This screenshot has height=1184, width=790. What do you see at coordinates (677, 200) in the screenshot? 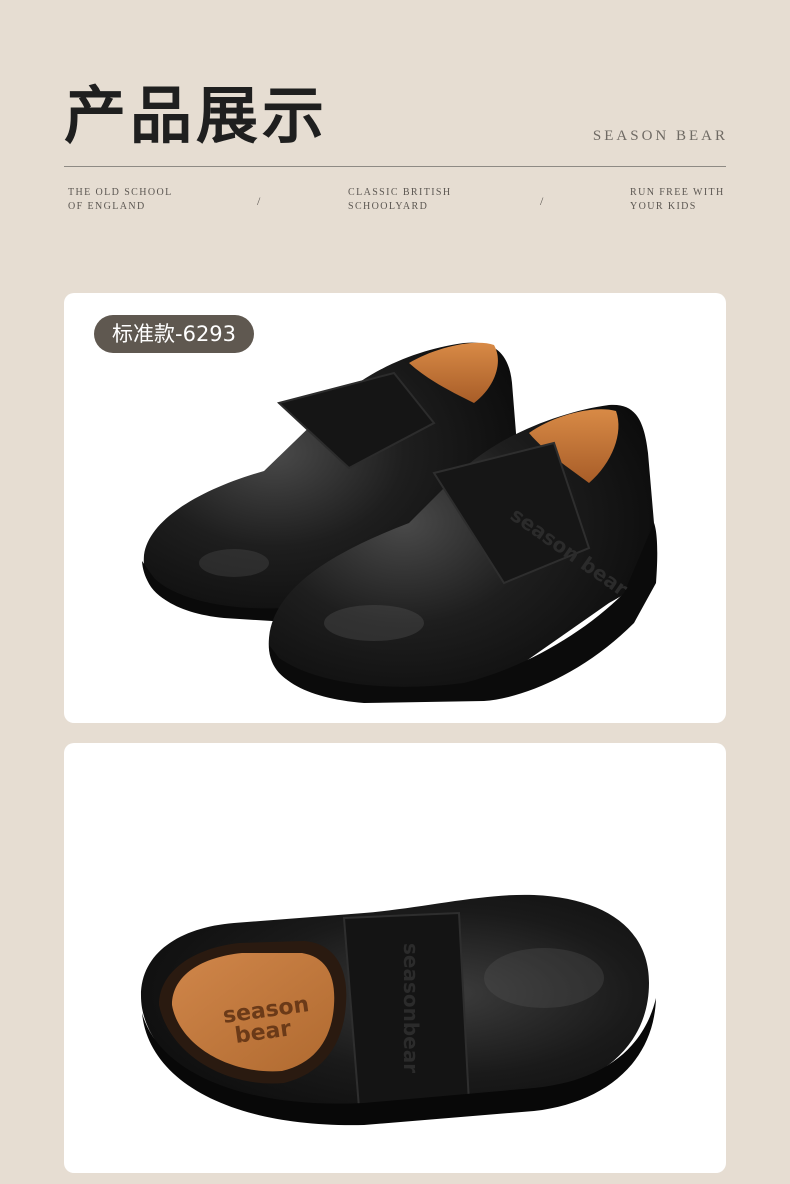
I see `tagline-3: RUN FREE WITH YOUR KIDS` at bounding box center [677, 200].